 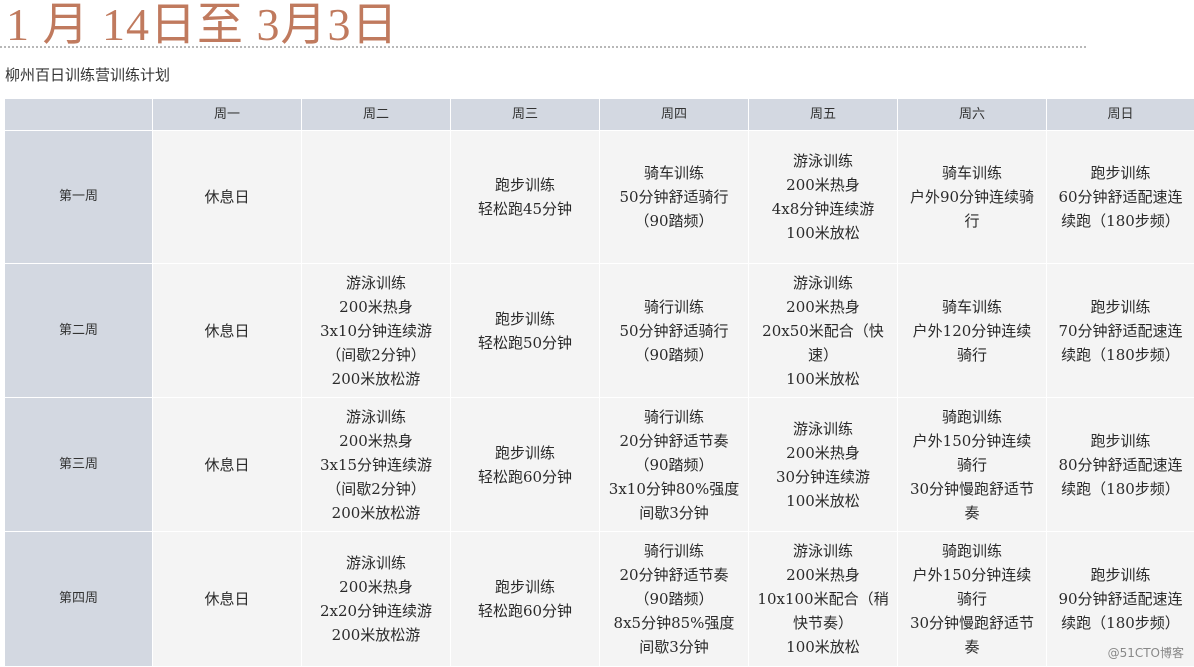 What do you see at coordinates (525, 197) in the screenshot?
I see `plan-cell: 跑步训练轻松跑45分钟` at bounding box center [525, 197].